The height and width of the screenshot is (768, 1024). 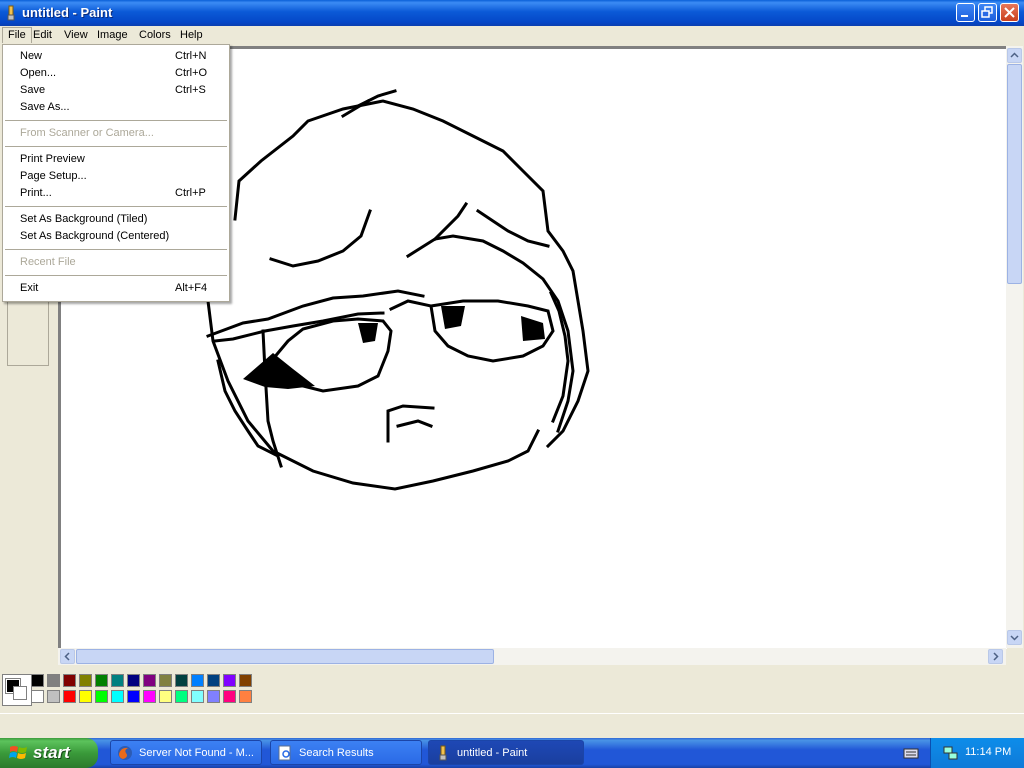 What do you see at coordinates (28, 330) in the screenshot?
I see `tool-options-panel` at bounding box center [28, 330].